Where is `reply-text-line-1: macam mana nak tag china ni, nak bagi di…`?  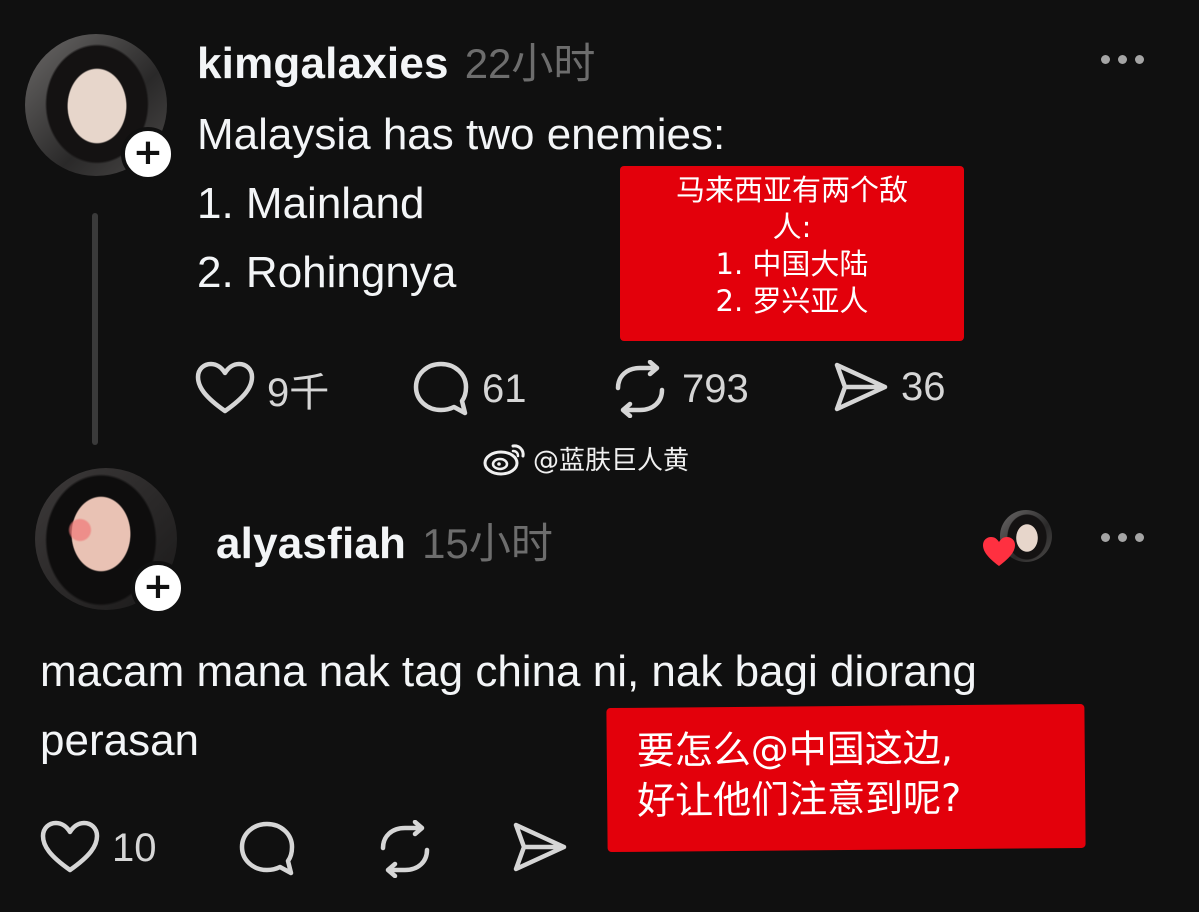 reply-text-line-1: macam mana nak tag china ni, nak bagi di… is located at coordinates (508, 671).